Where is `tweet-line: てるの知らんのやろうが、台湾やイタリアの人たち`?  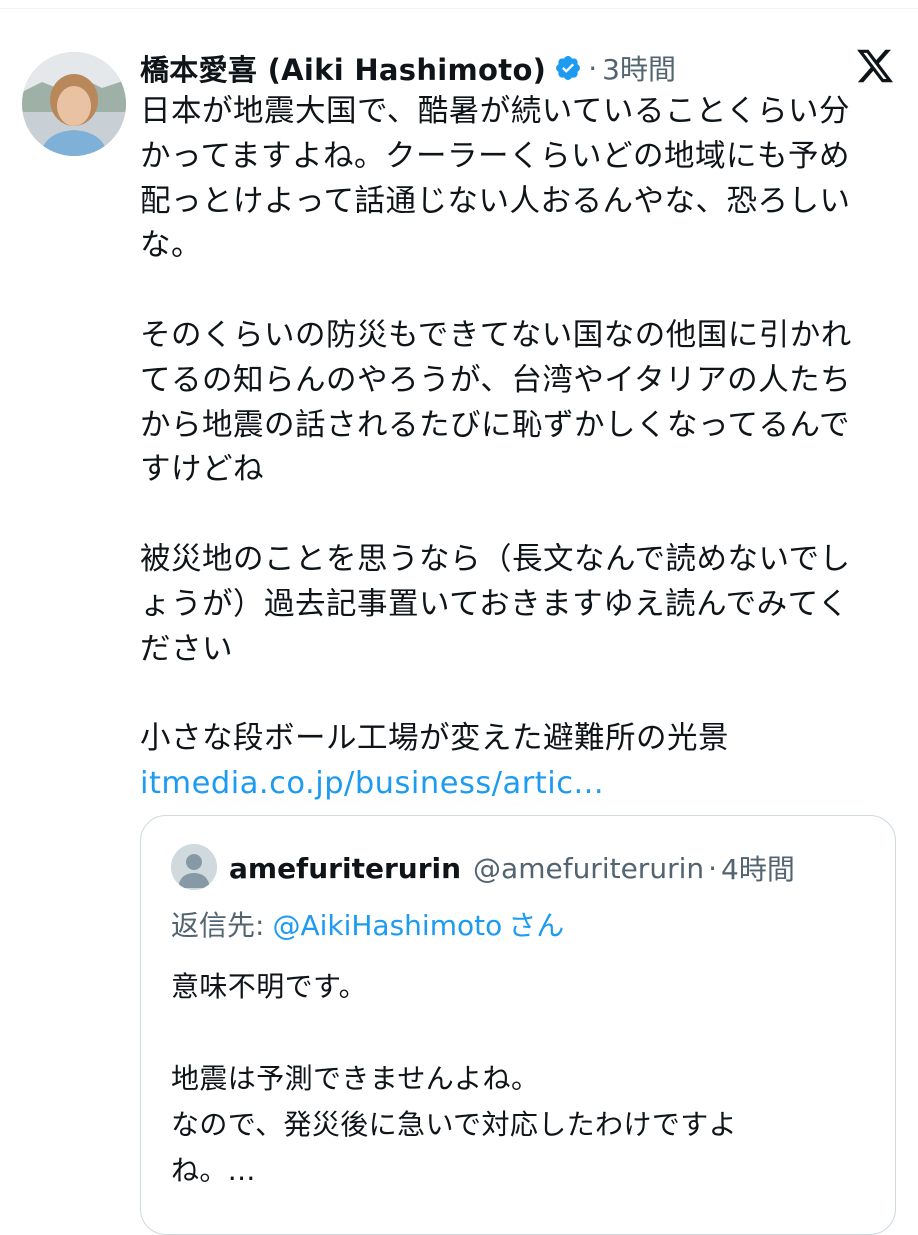 tweet-line: てるの知らんのやろうが、台湾やイタリアの人たち is located at coordinates (496, 380).